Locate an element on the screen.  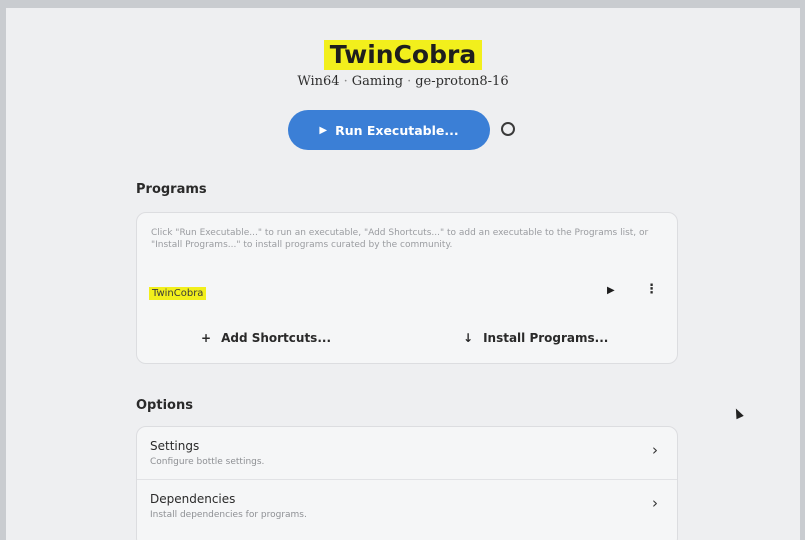
status-circle-icon is located at coordinates (508, 129).